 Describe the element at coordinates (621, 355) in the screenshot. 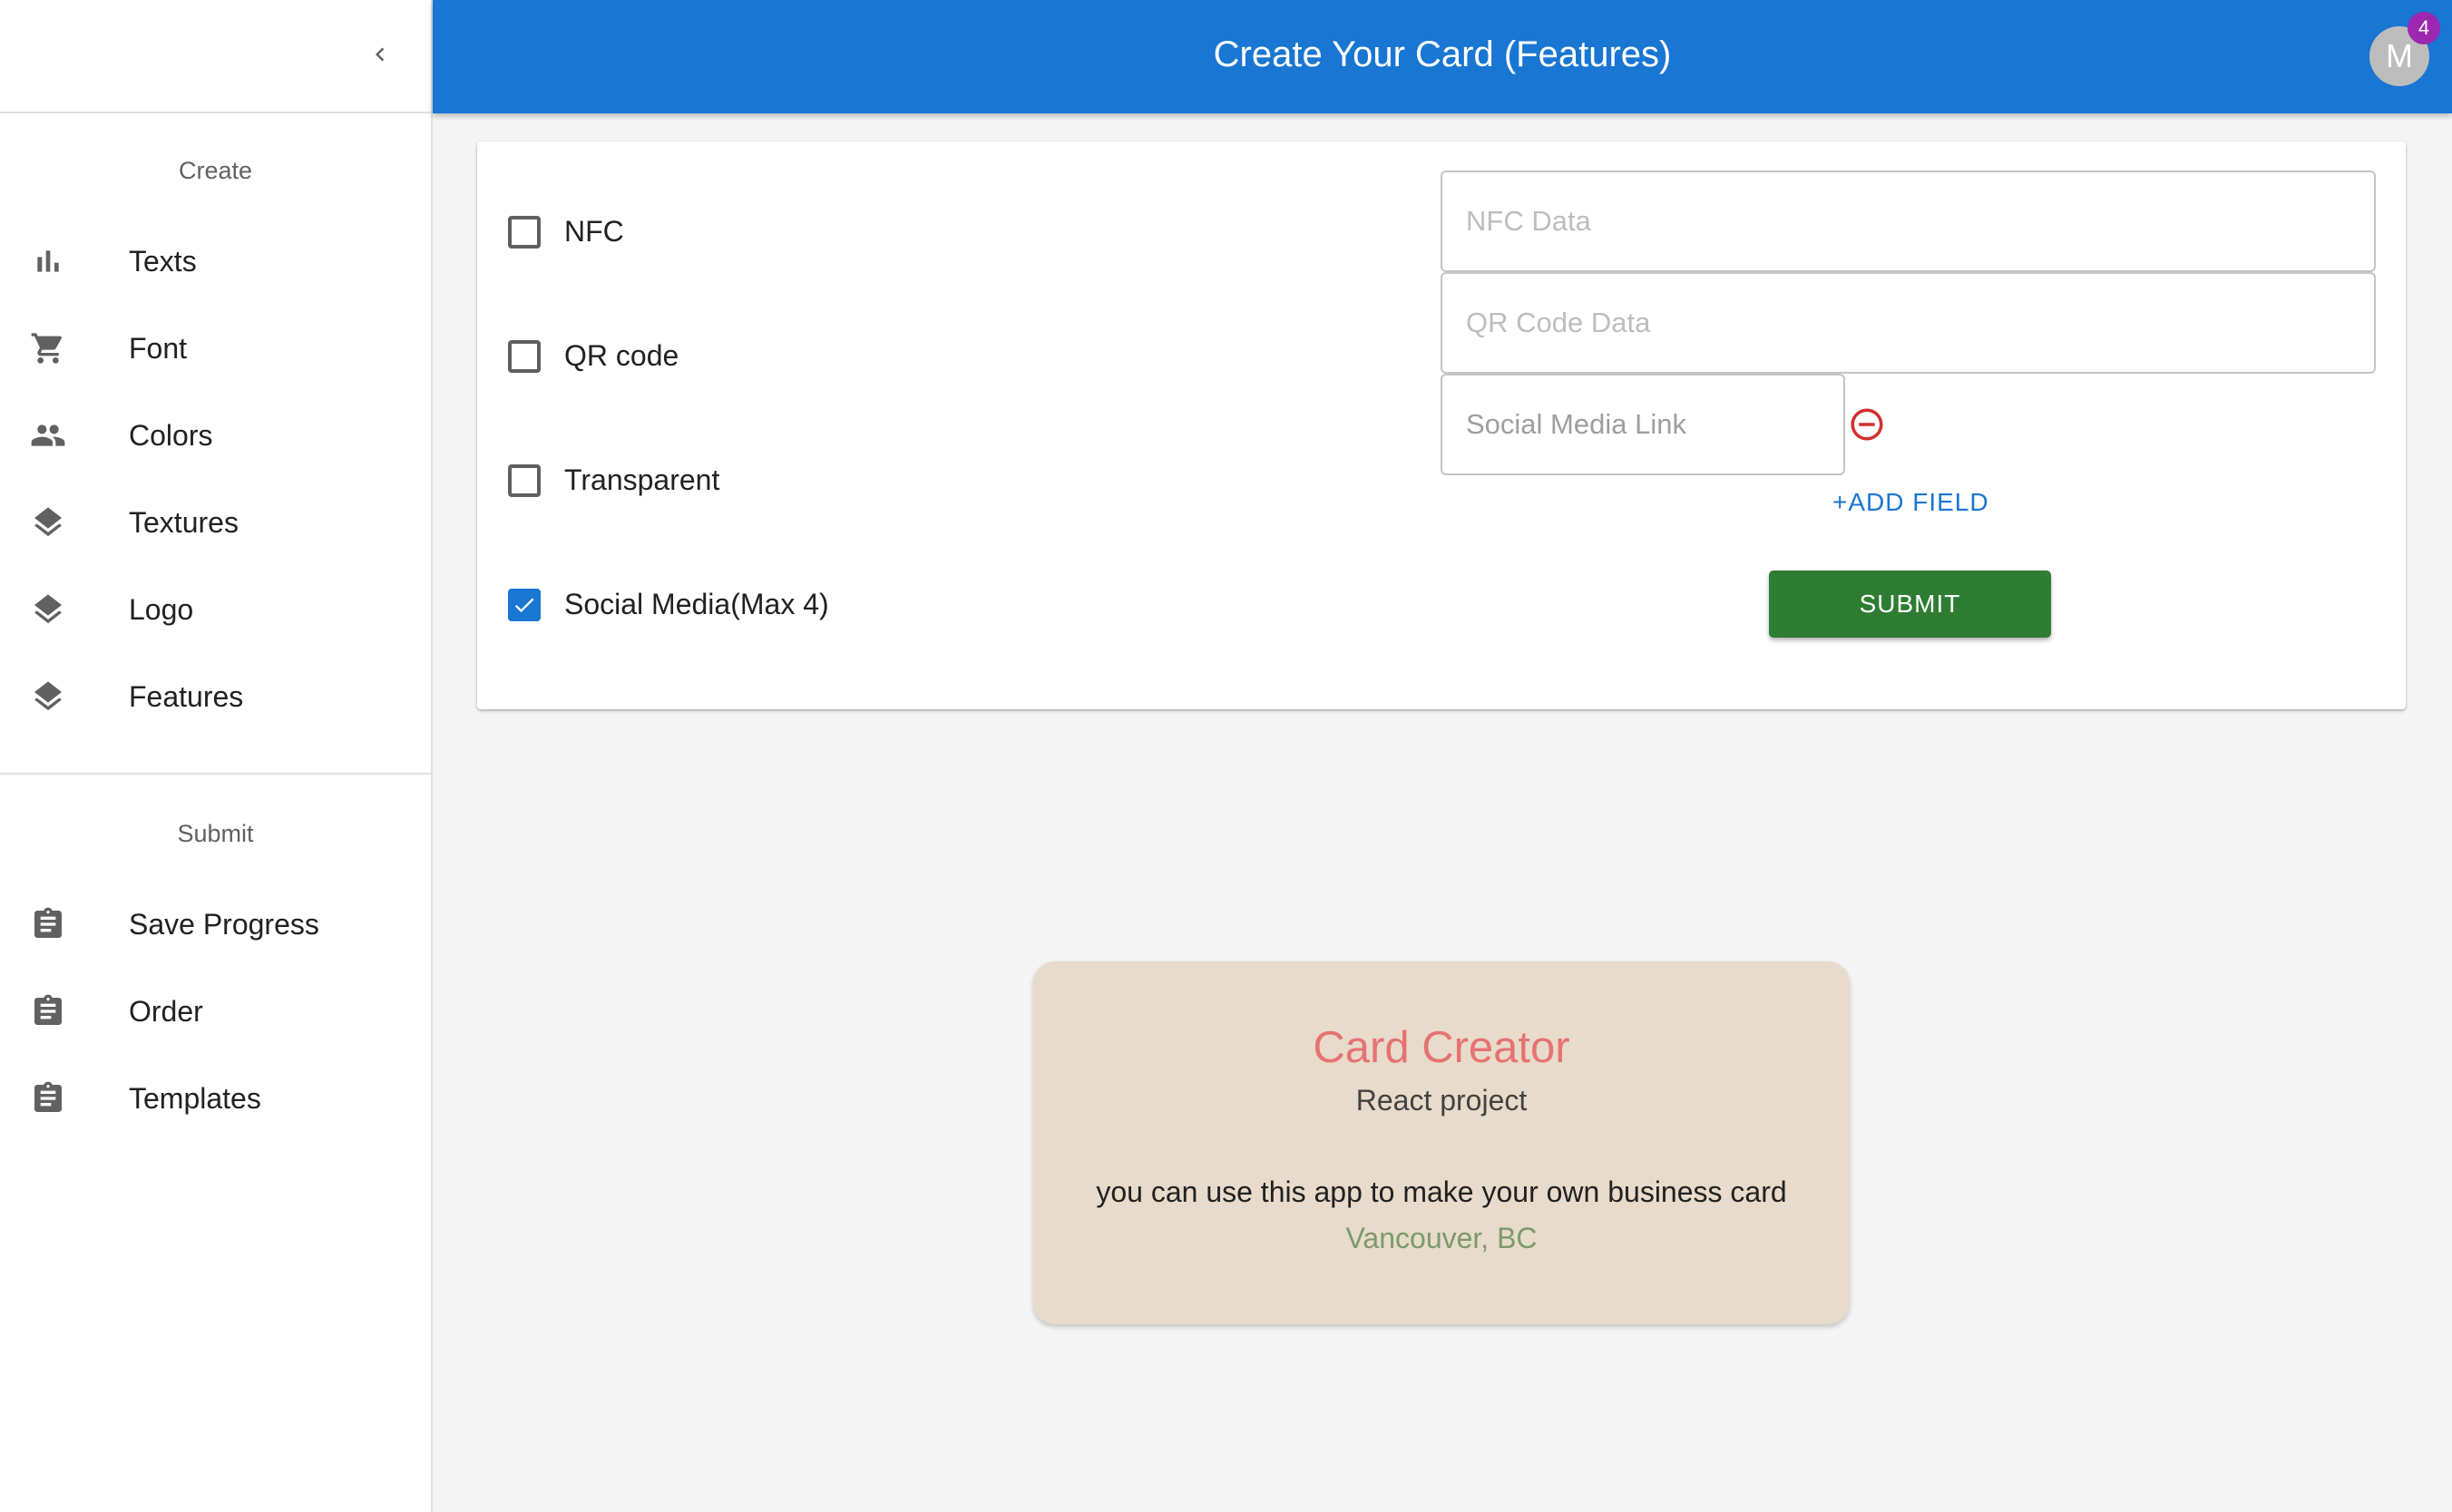

I see `qr-code-label: QR code` at that location.